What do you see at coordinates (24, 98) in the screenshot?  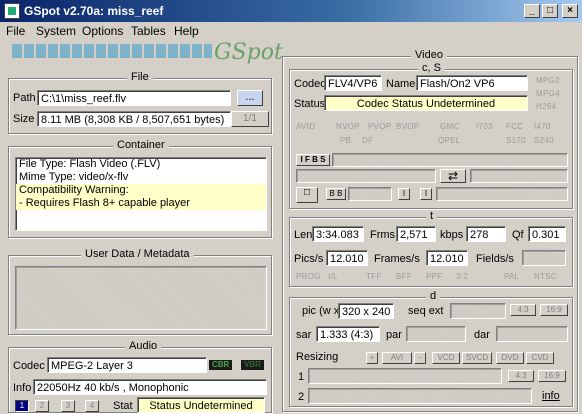 I see `path-label: Path` at bounding box center [24, 98].